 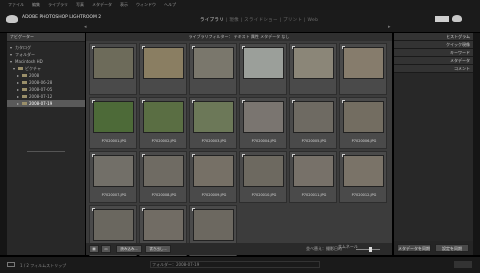 What do you see at coordinates (80, 5) in the screenshot?
I see `menu-photo: 写真` at bounding box center [80, 5].